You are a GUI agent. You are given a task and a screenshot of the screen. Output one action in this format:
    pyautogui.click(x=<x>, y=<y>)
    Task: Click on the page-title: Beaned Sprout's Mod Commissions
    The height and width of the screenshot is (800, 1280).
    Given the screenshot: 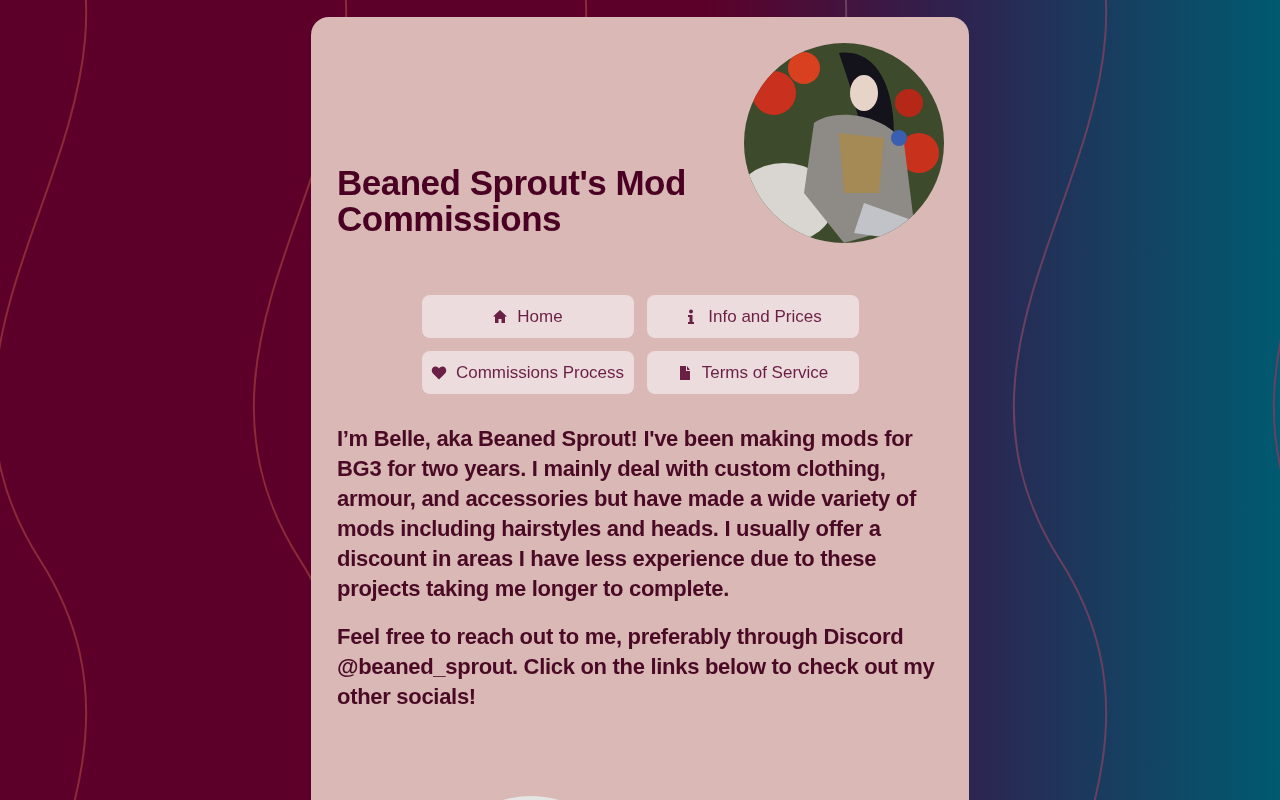 What is the action you would take?
    pyautogui.click(x=512, y=201)
    